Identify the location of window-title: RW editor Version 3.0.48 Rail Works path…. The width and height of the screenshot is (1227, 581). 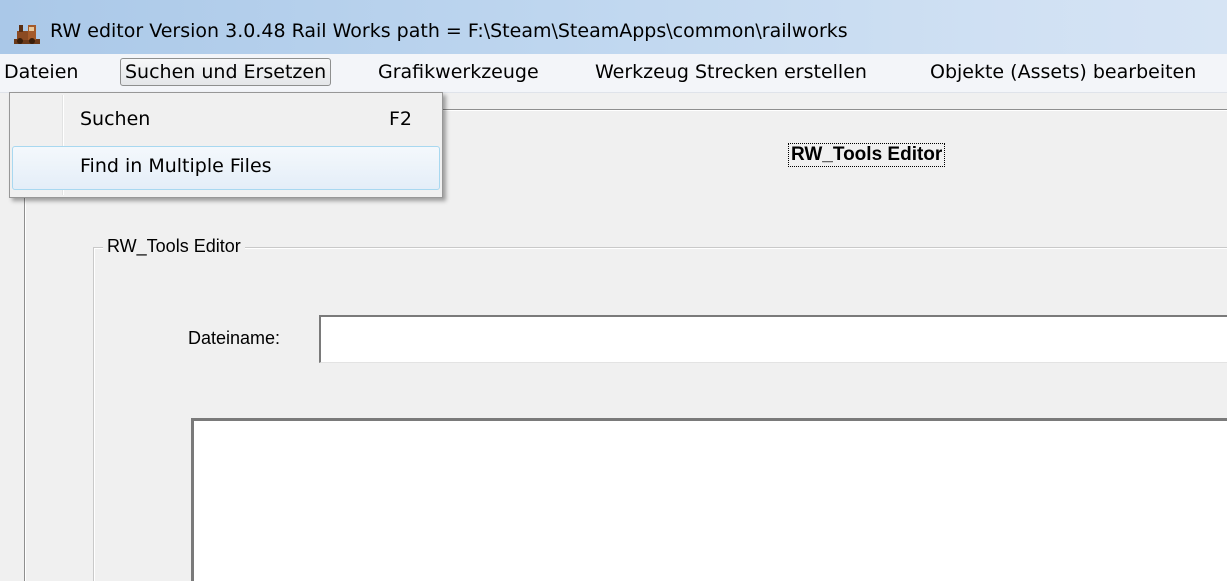
(449, 31).